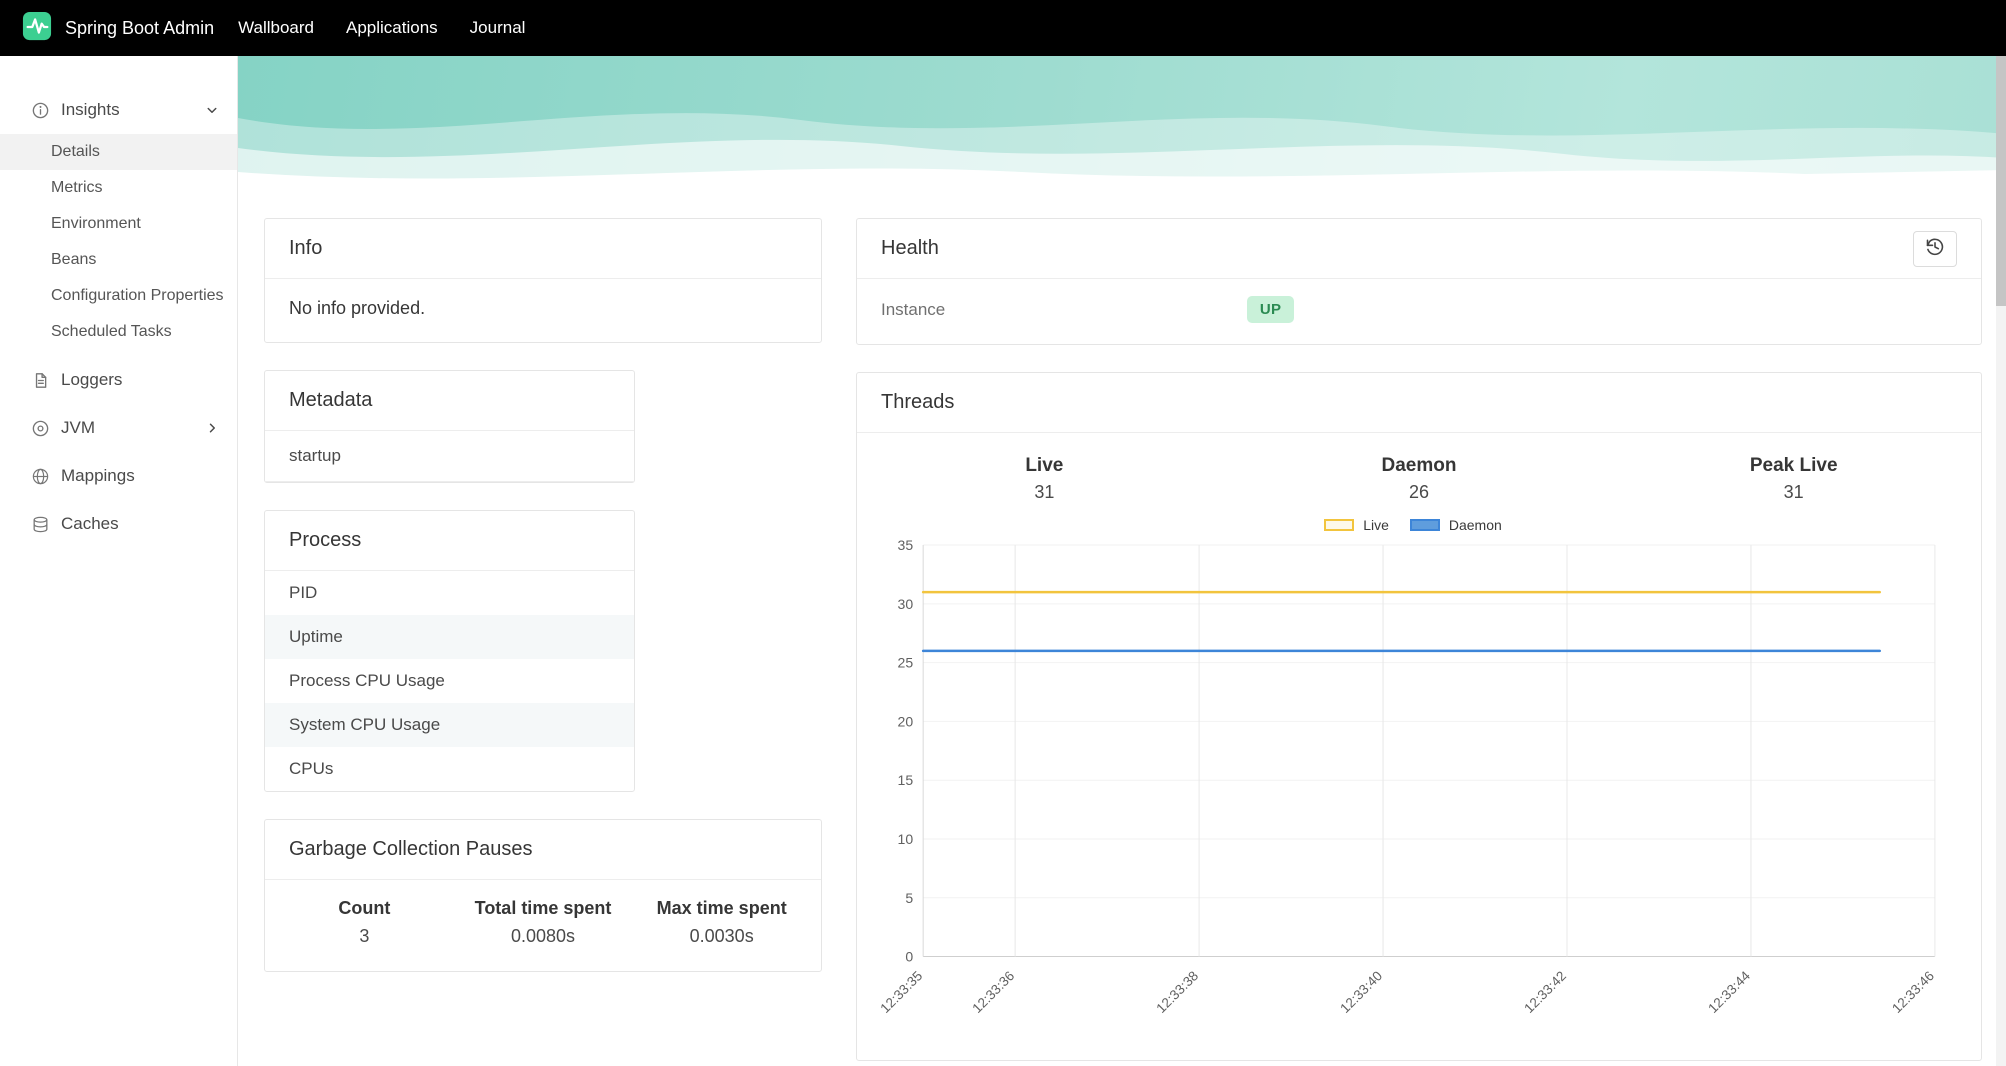 The width and height of the screenshot is (2006, 1066). I want to click on scrollbar-track, so click(2001, 561).